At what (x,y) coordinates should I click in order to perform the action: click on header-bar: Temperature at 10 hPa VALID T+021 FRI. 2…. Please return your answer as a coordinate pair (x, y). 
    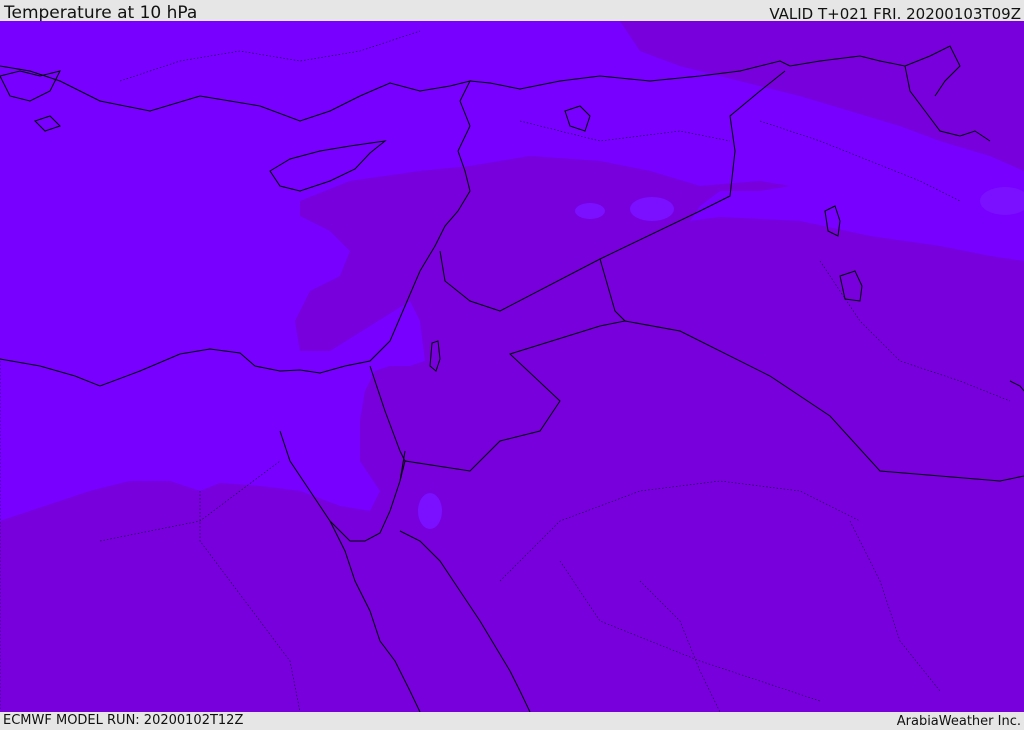
    Looking at the image, I should click on (512, 11).